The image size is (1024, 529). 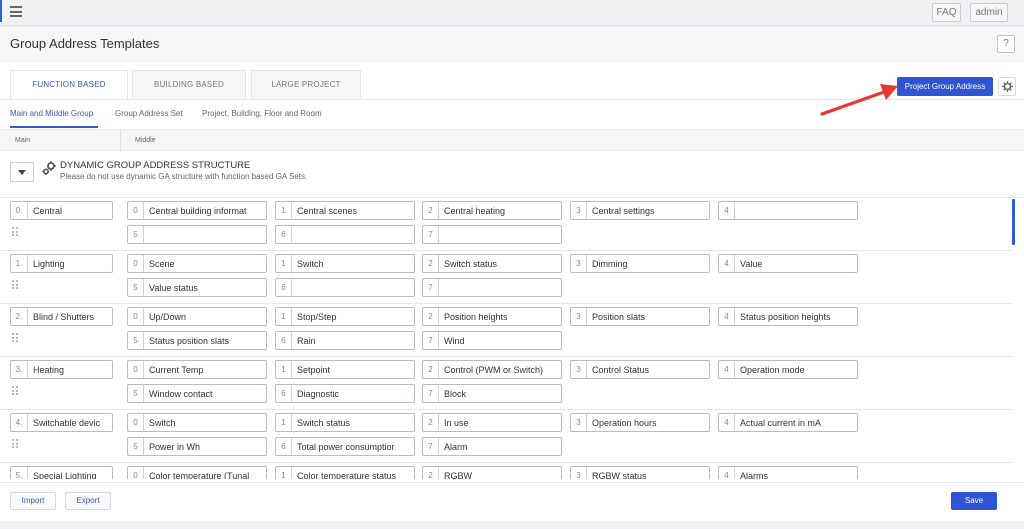 What do you see at coordinates (197, 234) in the screenshot?
I see `middle-group-field: 5` at bounding box center [197, 234].